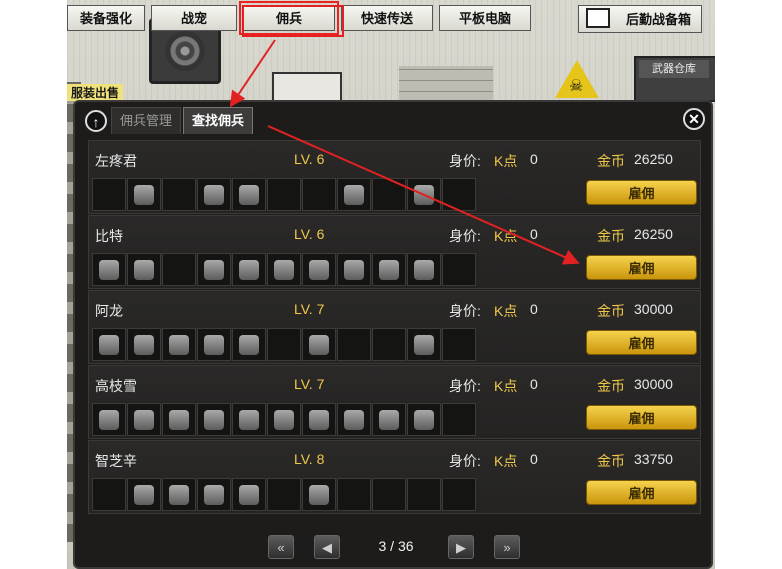 This screenshot has width=782, height=569. I want to click on prev-page-button: ◀, so click(327, 547).